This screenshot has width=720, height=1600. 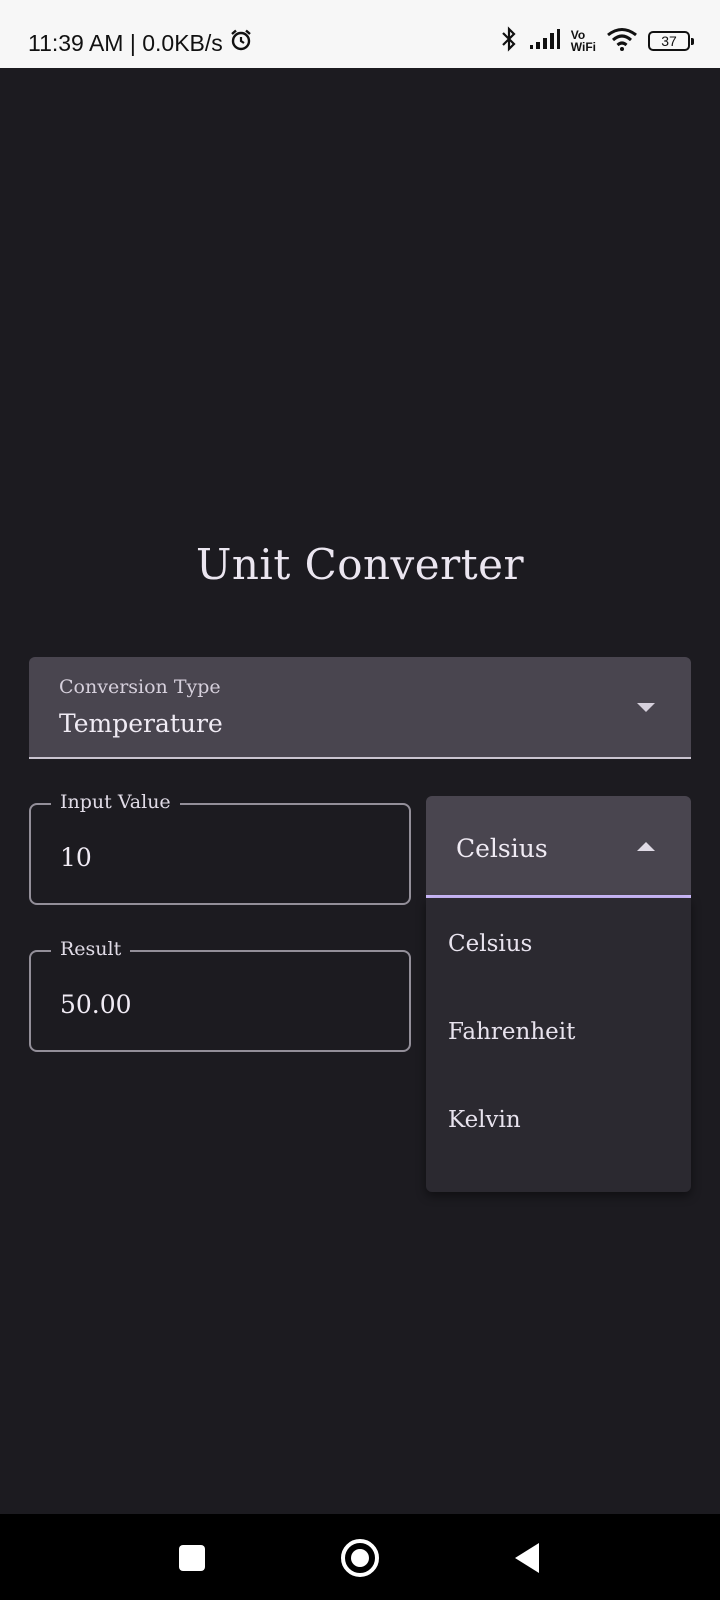 I want to click on battery-indicator: 37, so click(x=671, y=40).